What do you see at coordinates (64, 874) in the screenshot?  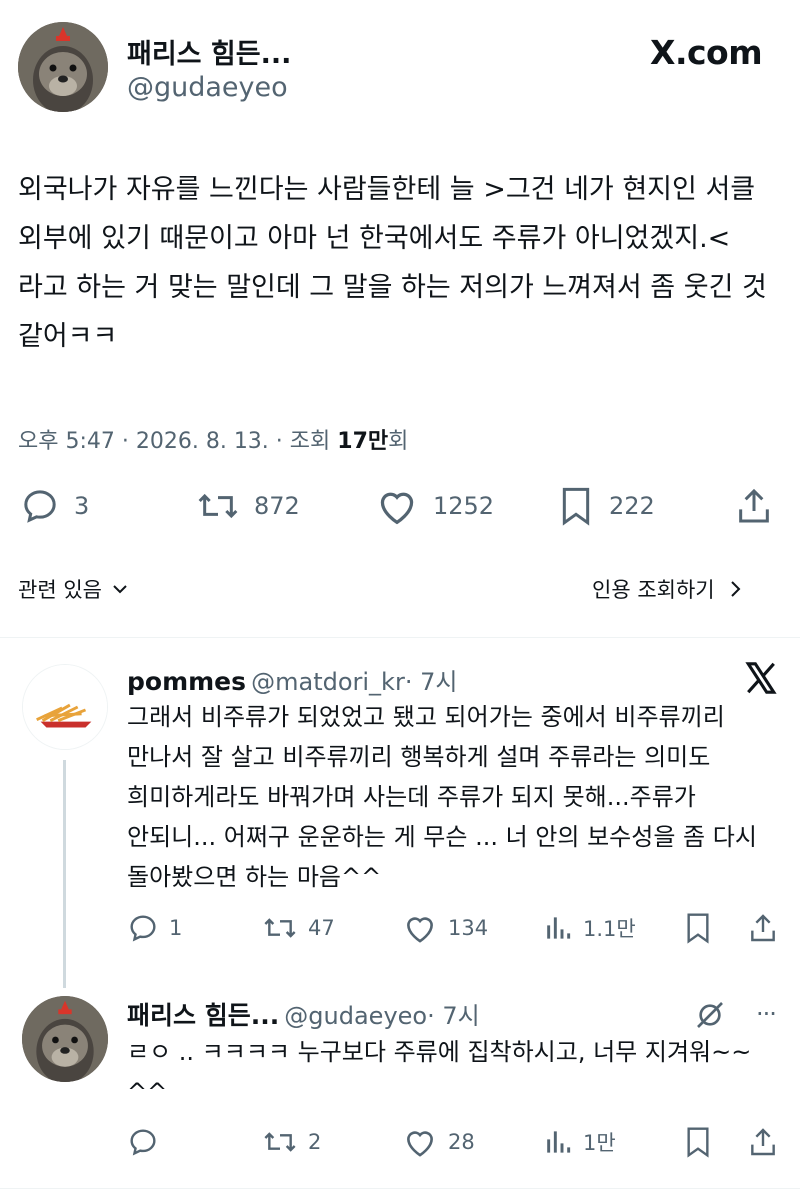 I see `thread-line` at bounding box center [64, 874].